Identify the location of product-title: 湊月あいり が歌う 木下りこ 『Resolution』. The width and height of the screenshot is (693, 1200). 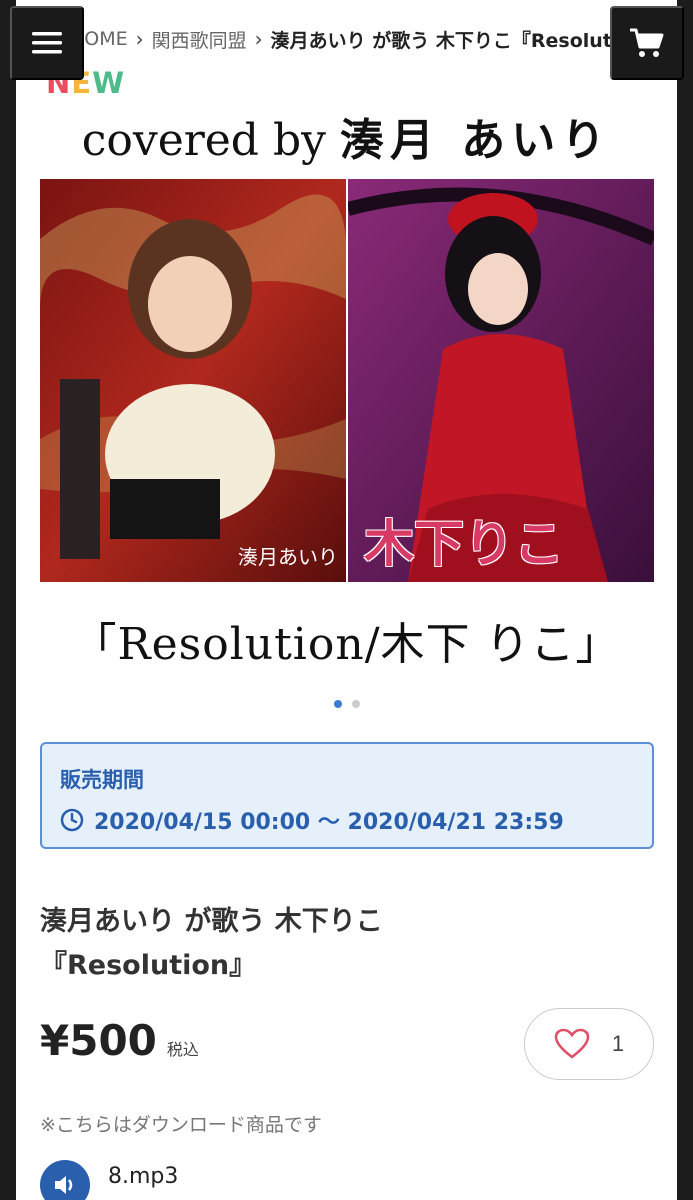
(347, 944).